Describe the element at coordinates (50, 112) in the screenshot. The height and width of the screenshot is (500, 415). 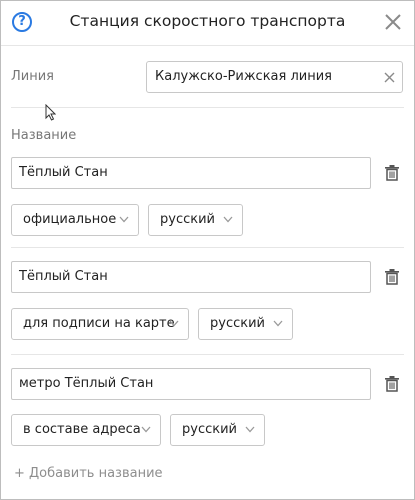
I see `mouse-pointer-icon` at that location.